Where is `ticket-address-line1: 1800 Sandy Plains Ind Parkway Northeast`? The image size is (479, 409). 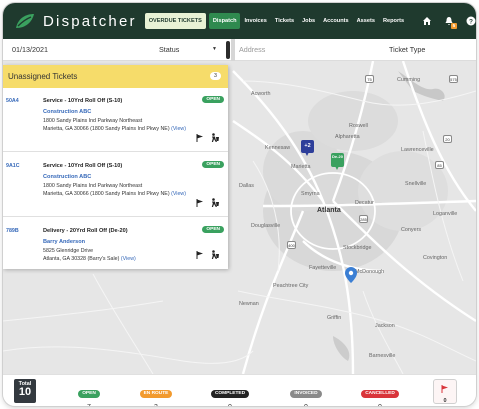
ticket-address-line1: 1800 Sandy Plains Ind Parkway Northeast is located at coordinates (93, 121).